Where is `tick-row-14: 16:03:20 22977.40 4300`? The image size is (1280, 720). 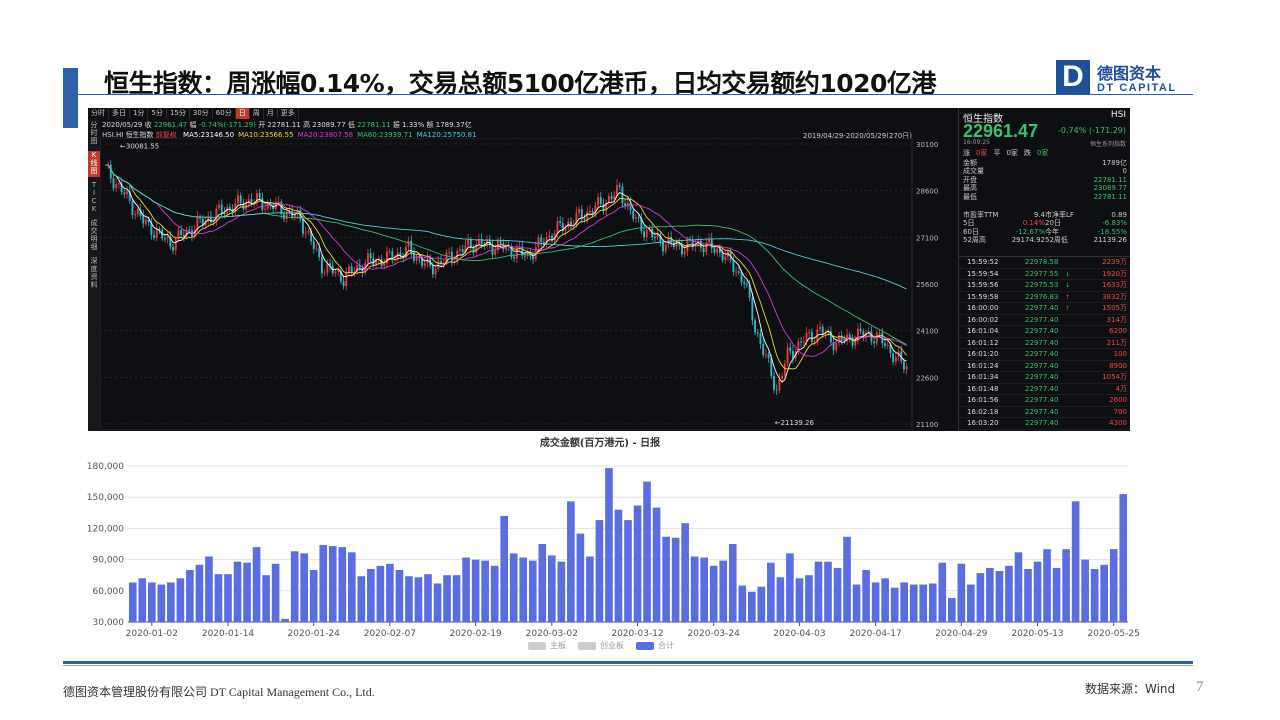
tick-row-14: 16:03:20 22977.40 4300 is located at coordinates (1044, 424).